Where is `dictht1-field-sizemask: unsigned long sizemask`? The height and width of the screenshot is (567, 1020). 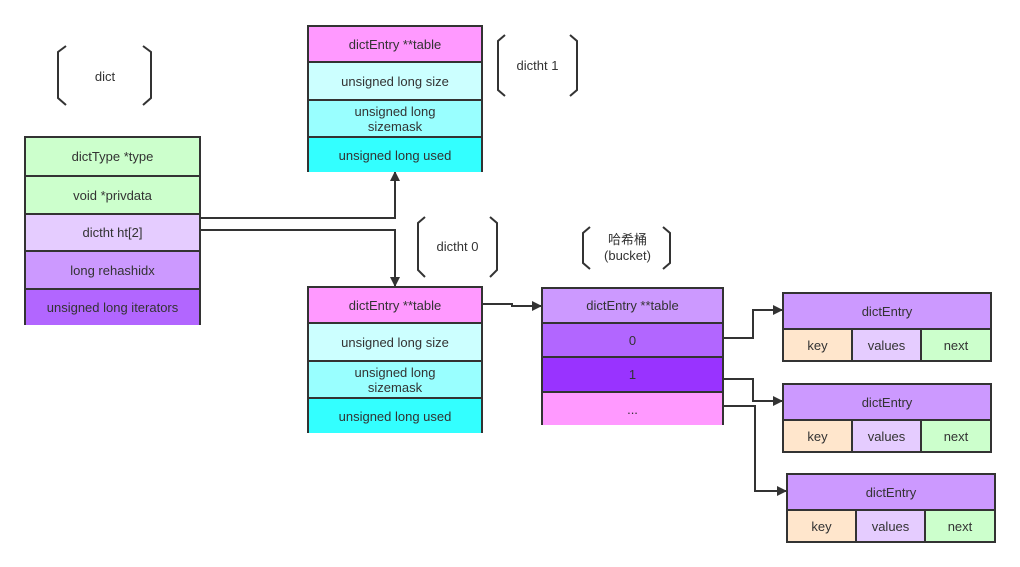 dictht1-field-sizemask: unsigned long sizemask is located at coordinates (395, 117).